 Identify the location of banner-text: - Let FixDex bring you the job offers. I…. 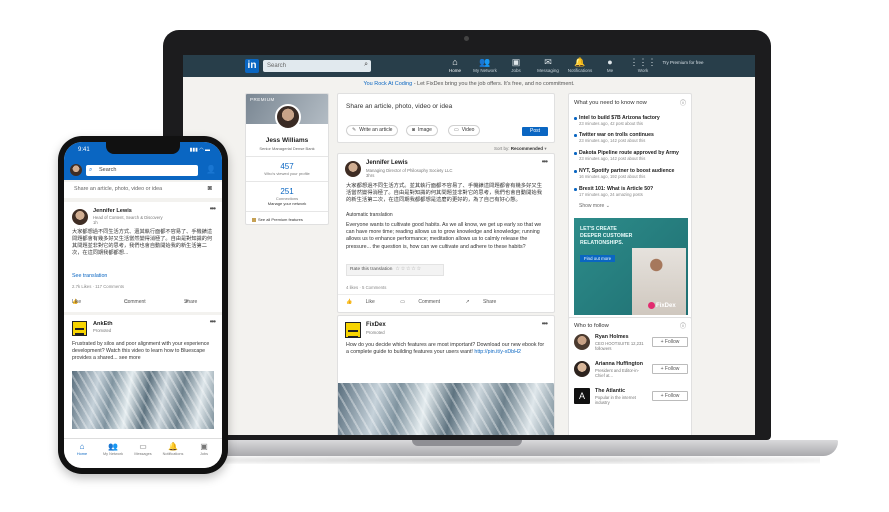
(493, 84).